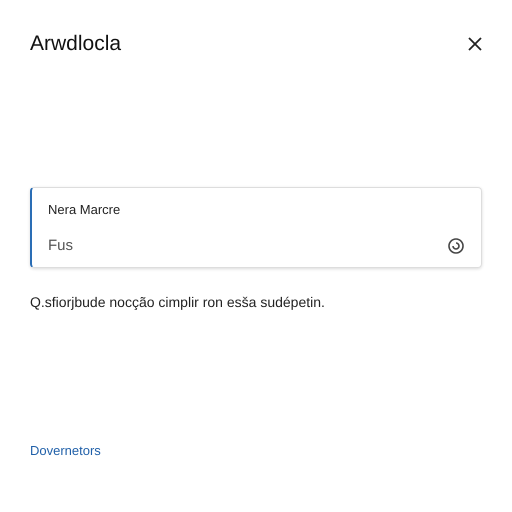  What do you see at coordinates (456, 245) in the screenshot?
I see `refresh-icon` at bounding box center [456, 245].